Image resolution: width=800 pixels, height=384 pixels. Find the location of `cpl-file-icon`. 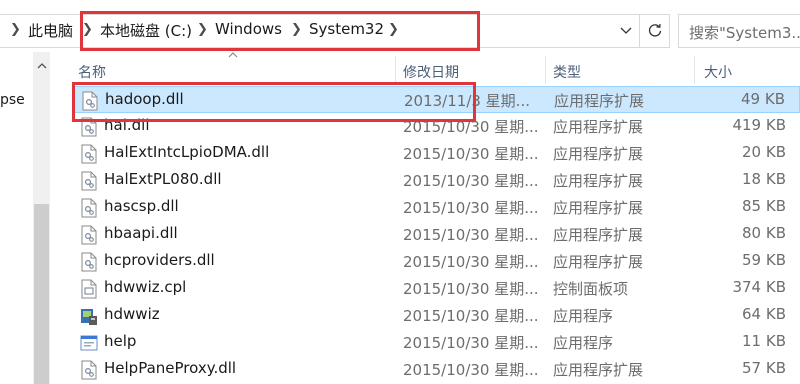

cpl-file-icon is located at coordinates (89, 289).